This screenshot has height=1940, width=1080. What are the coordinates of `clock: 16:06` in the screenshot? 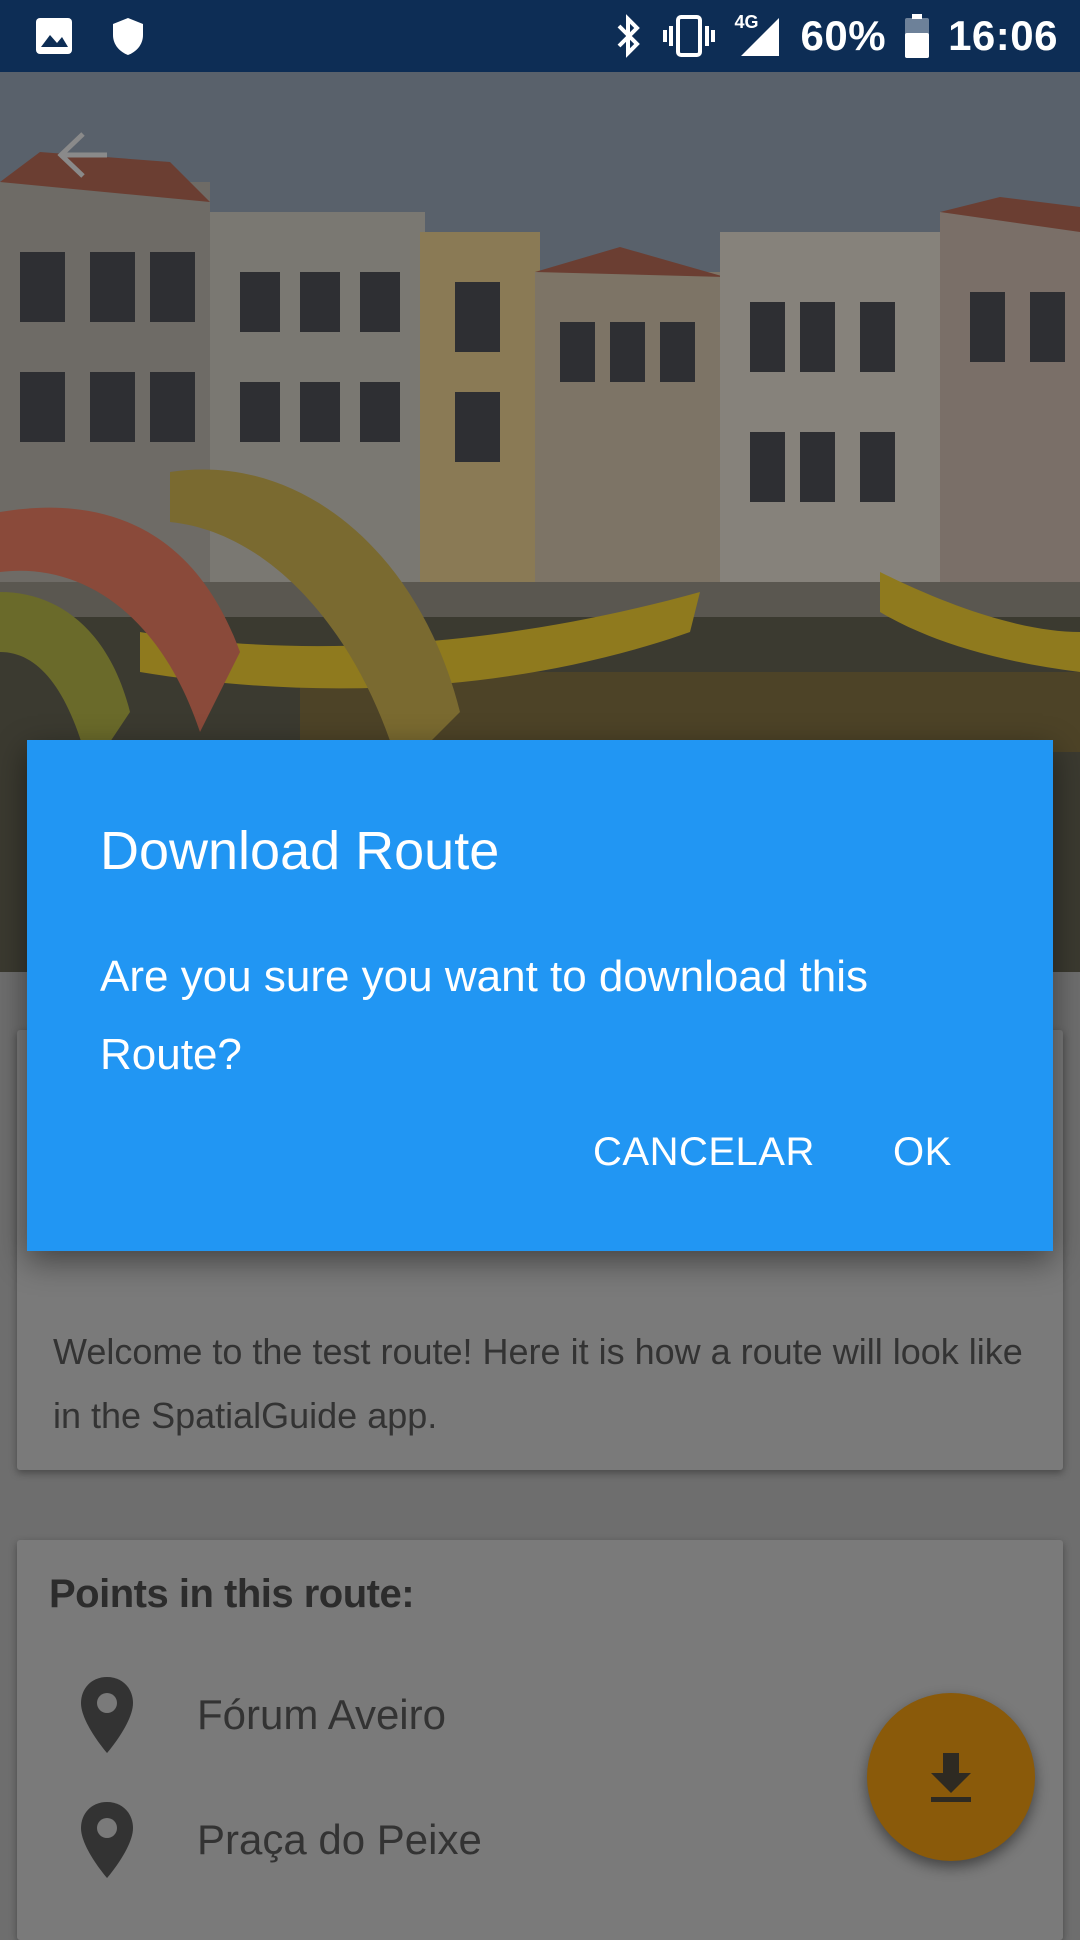 It's located at (1003, 35).